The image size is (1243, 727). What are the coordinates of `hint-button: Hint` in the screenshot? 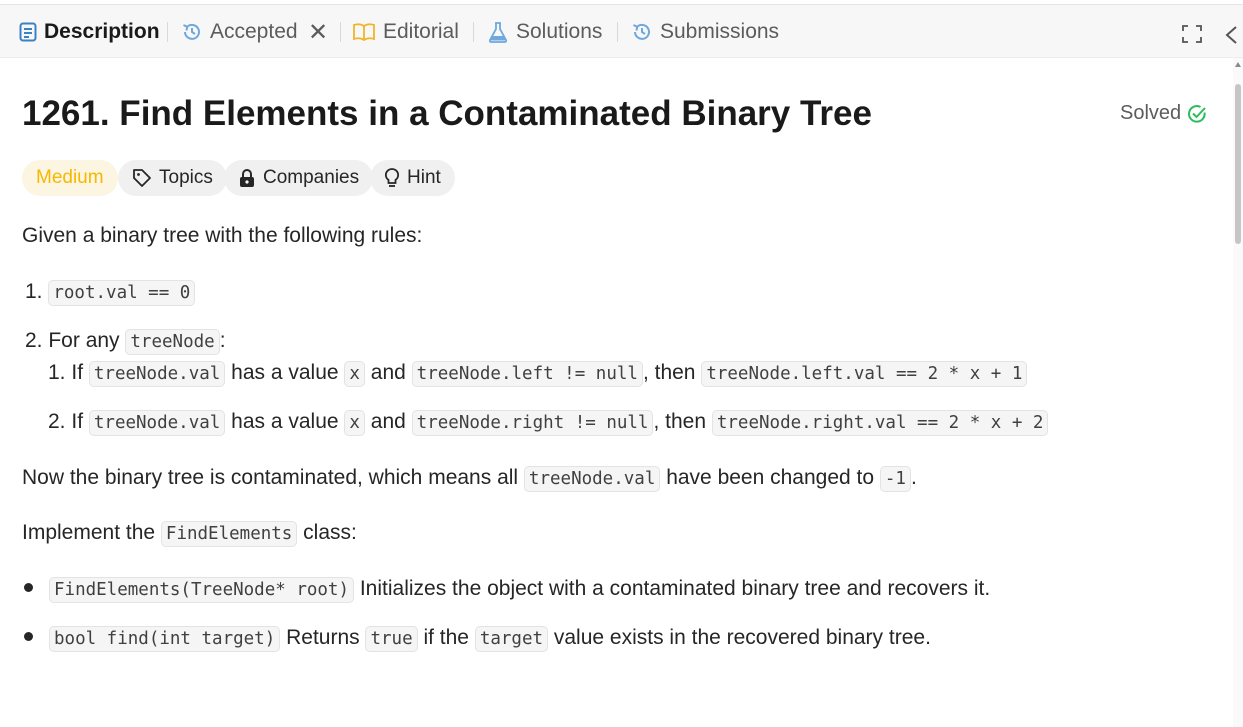 It's located at (412, 178).